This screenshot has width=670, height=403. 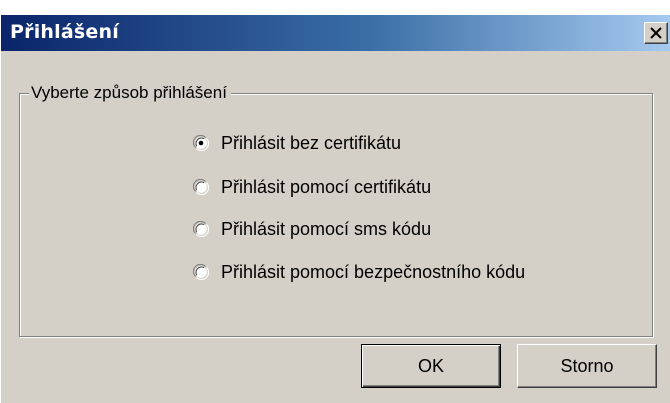 I want to click on titlebar: Přihlášení, so click(x=335, y=33).